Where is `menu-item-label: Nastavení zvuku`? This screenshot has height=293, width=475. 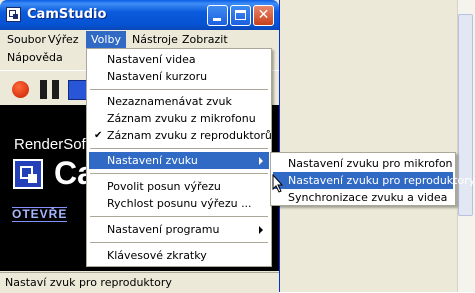 menu-item-label: Nastavení zvuku is located at coordinates (152, 160).